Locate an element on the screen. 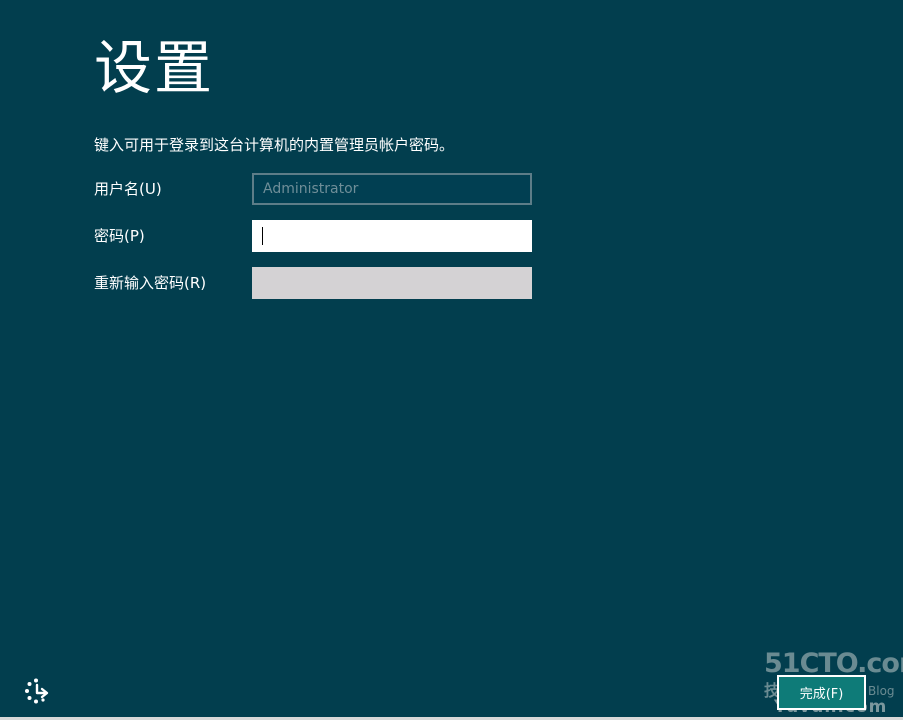 This screenshot has width=903, height=720. watermark-blog: Blog is located at coordinates (881, 691).